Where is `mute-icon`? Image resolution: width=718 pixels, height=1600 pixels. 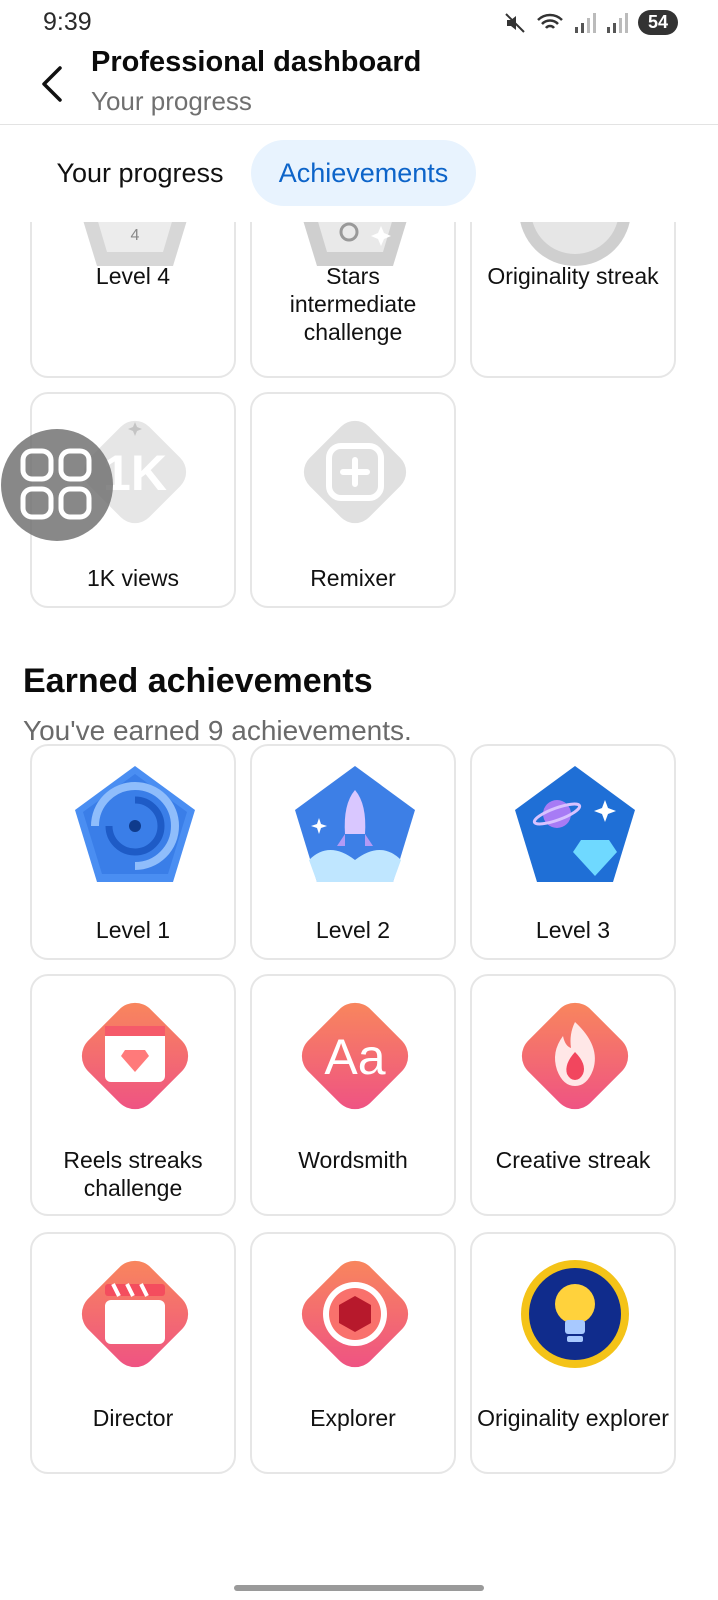 mute-icon is located at coordinates (515, 22).